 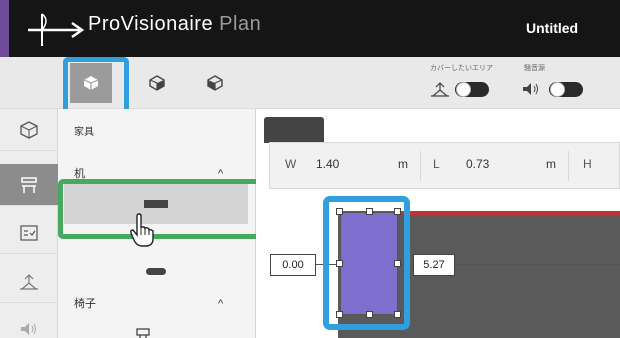 I want to click on noise-source-toggle, so click(x=566, y=89).